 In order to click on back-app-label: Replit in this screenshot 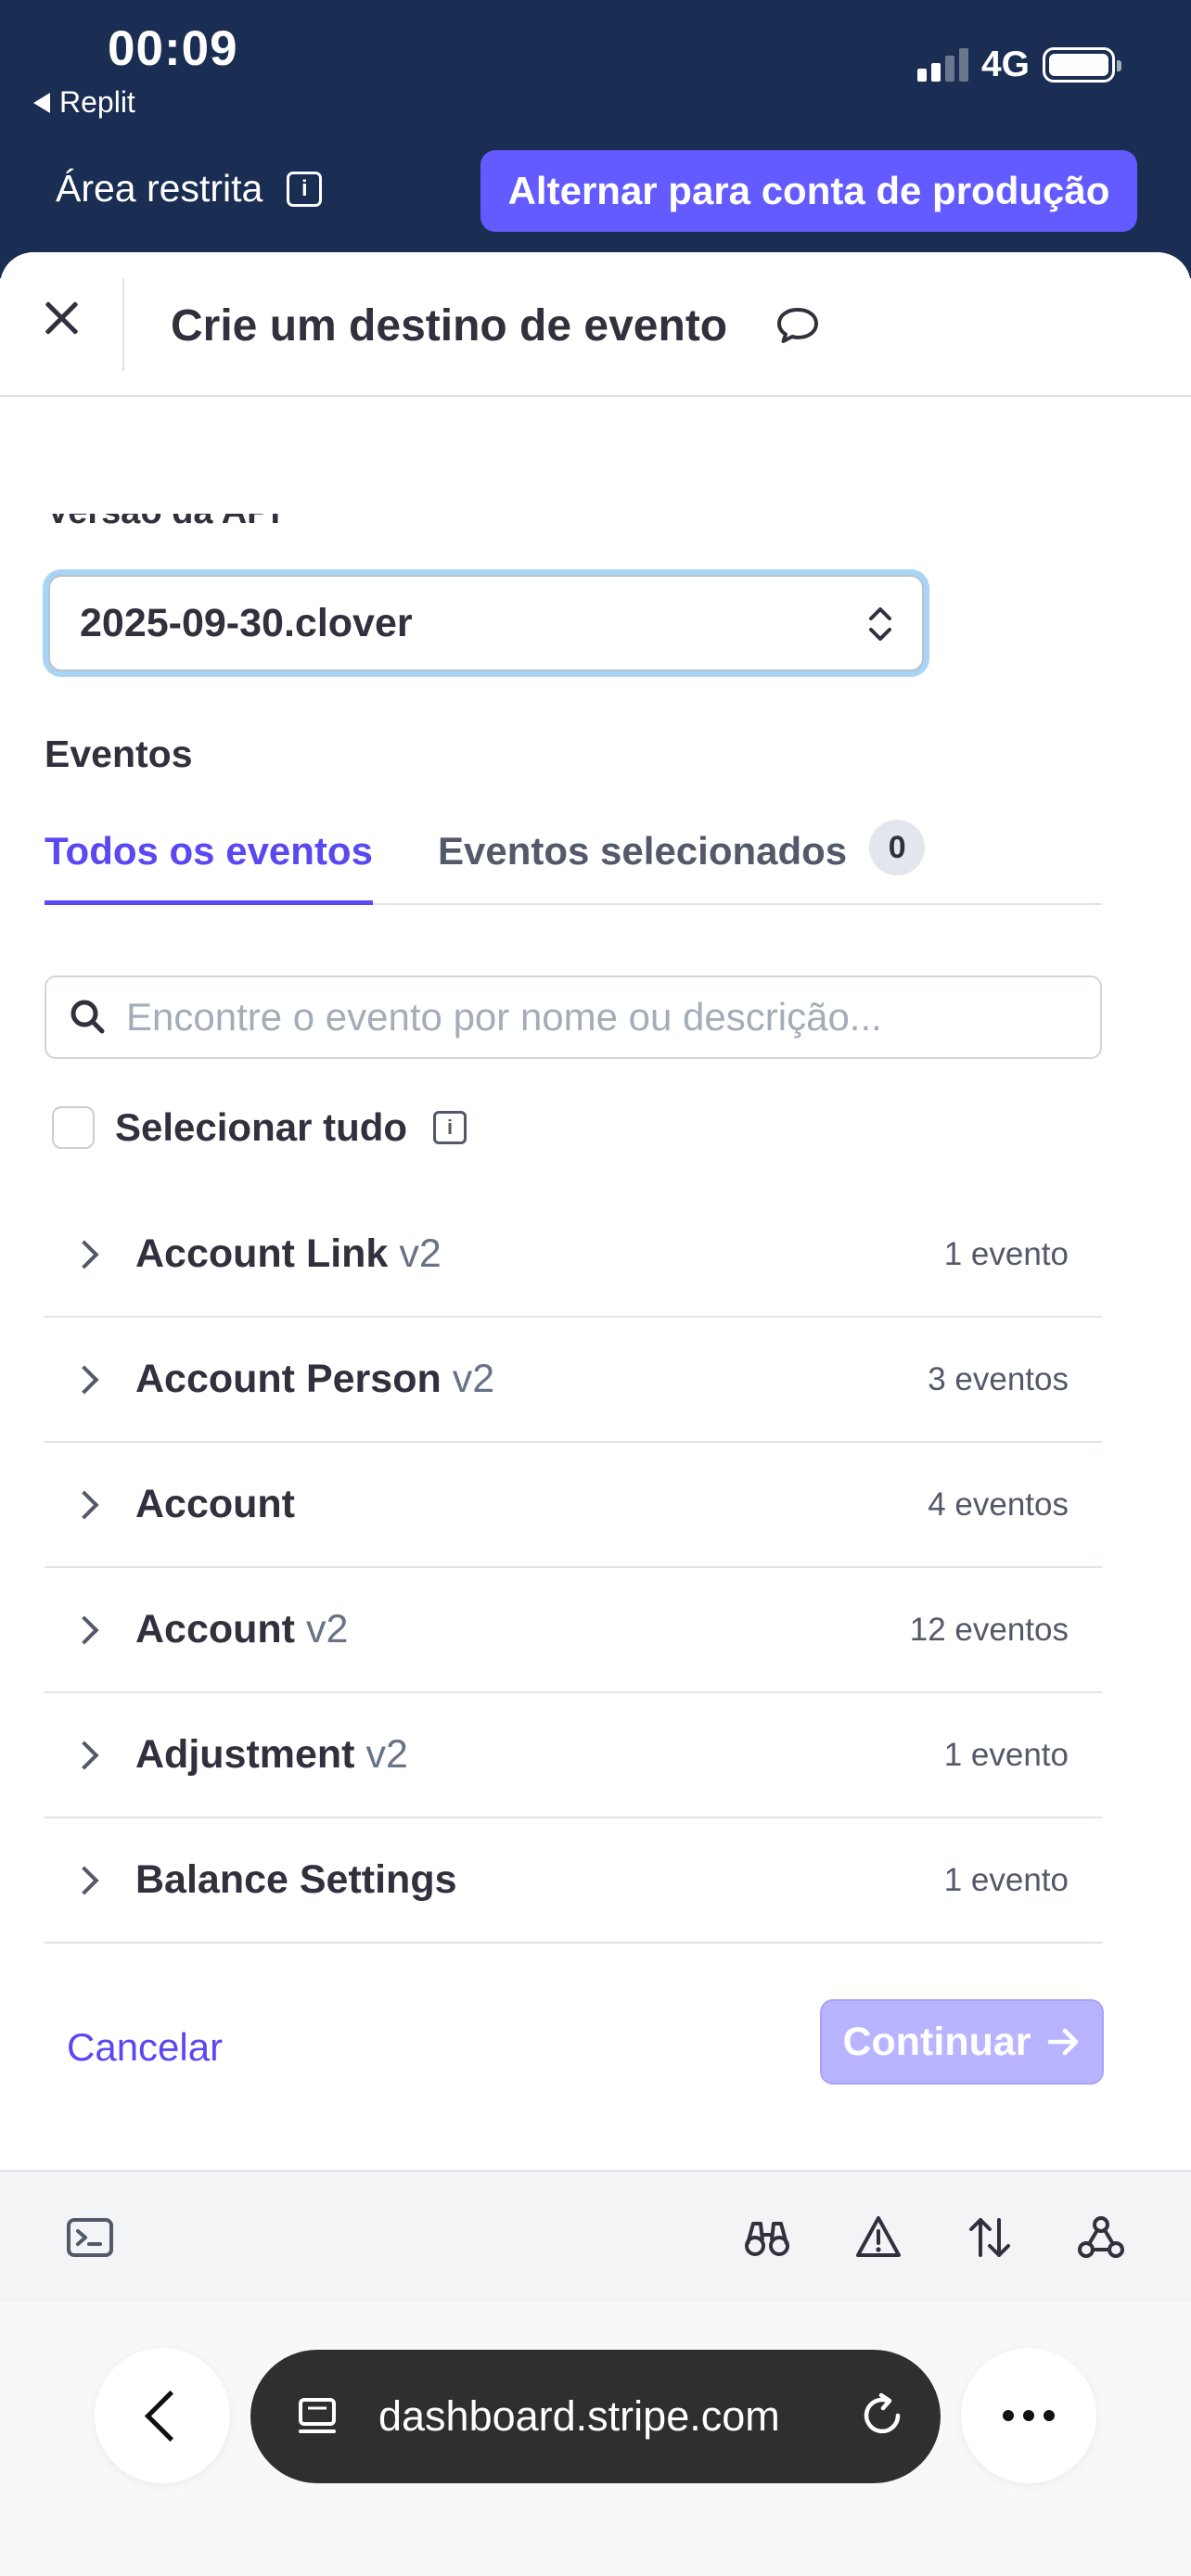, I will do `click(97, 102)`.